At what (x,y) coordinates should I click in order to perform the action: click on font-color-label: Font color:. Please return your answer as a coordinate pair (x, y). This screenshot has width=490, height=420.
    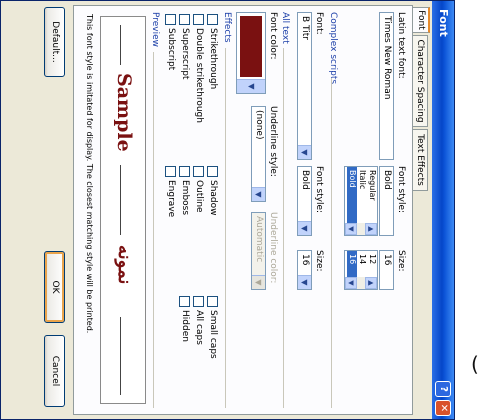
    Looking at the image, I should click on (273, 36).